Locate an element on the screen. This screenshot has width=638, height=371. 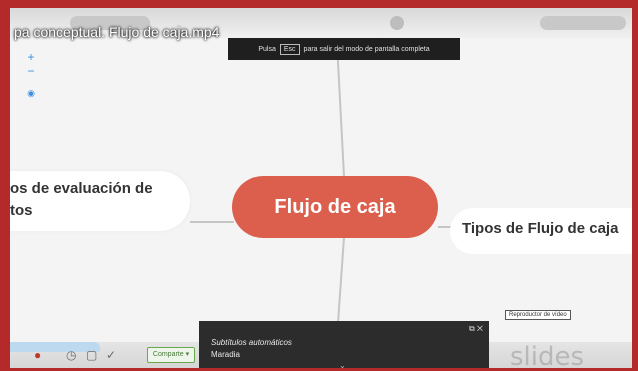
subtitles-text: Maradia is located at coordinates (225, 354).